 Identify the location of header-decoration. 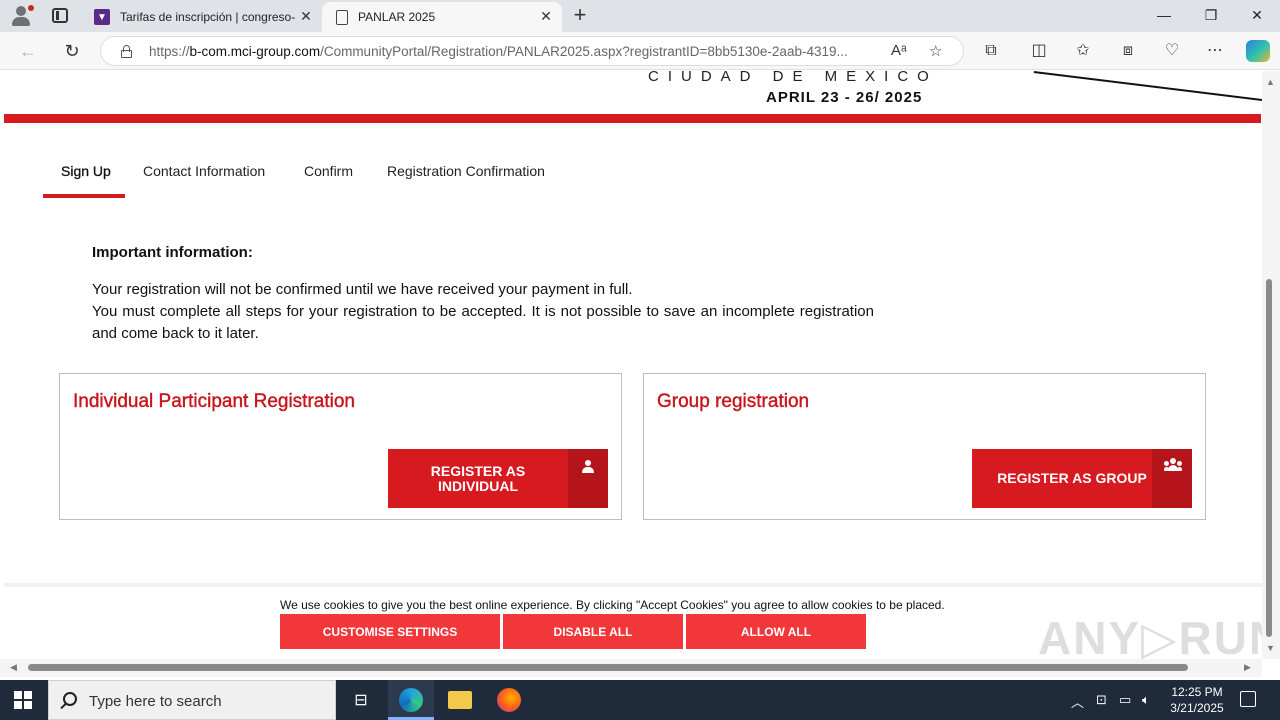
(1147, 86).